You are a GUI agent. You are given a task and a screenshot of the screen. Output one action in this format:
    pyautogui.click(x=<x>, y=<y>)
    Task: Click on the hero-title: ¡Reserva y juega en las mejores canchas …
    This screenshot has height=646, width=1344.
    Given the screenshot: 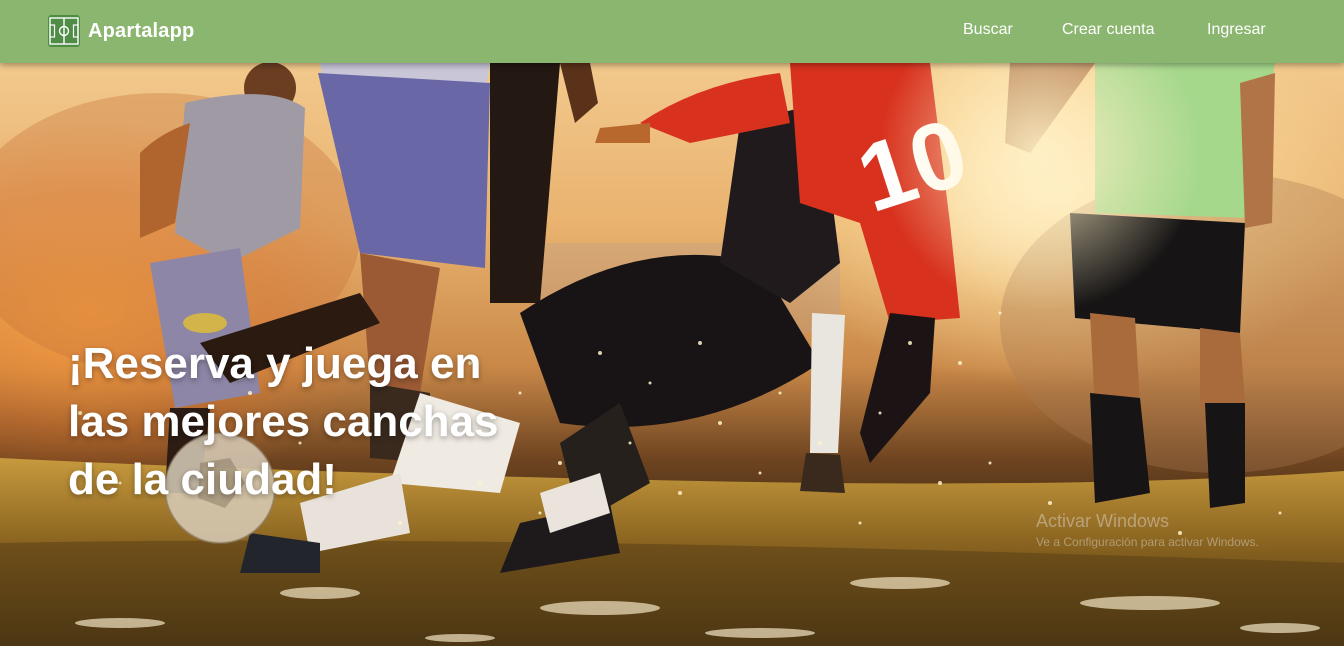 What is the action you would take?
    pyautogui.click(x=283, y=421)
    